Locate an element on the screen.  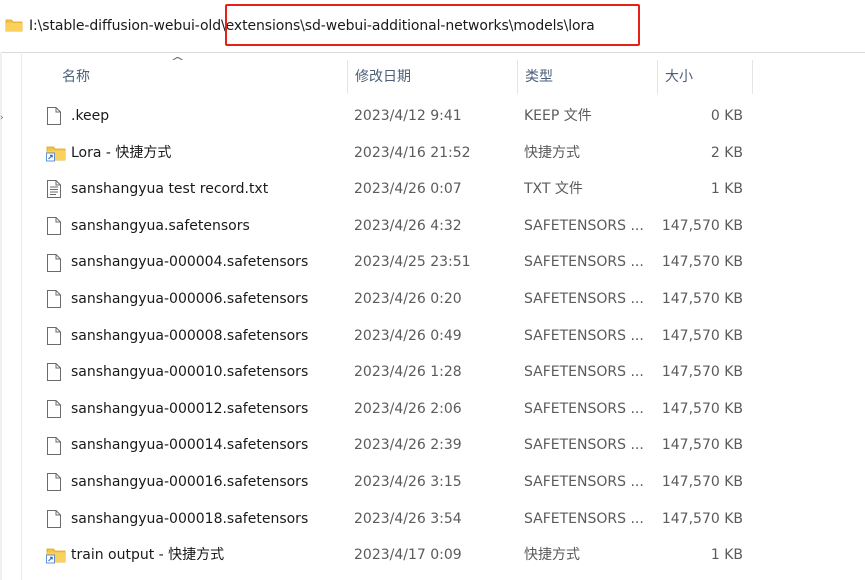
file-name: Lora - 快捷方式 is located at coordinates (121, 152).